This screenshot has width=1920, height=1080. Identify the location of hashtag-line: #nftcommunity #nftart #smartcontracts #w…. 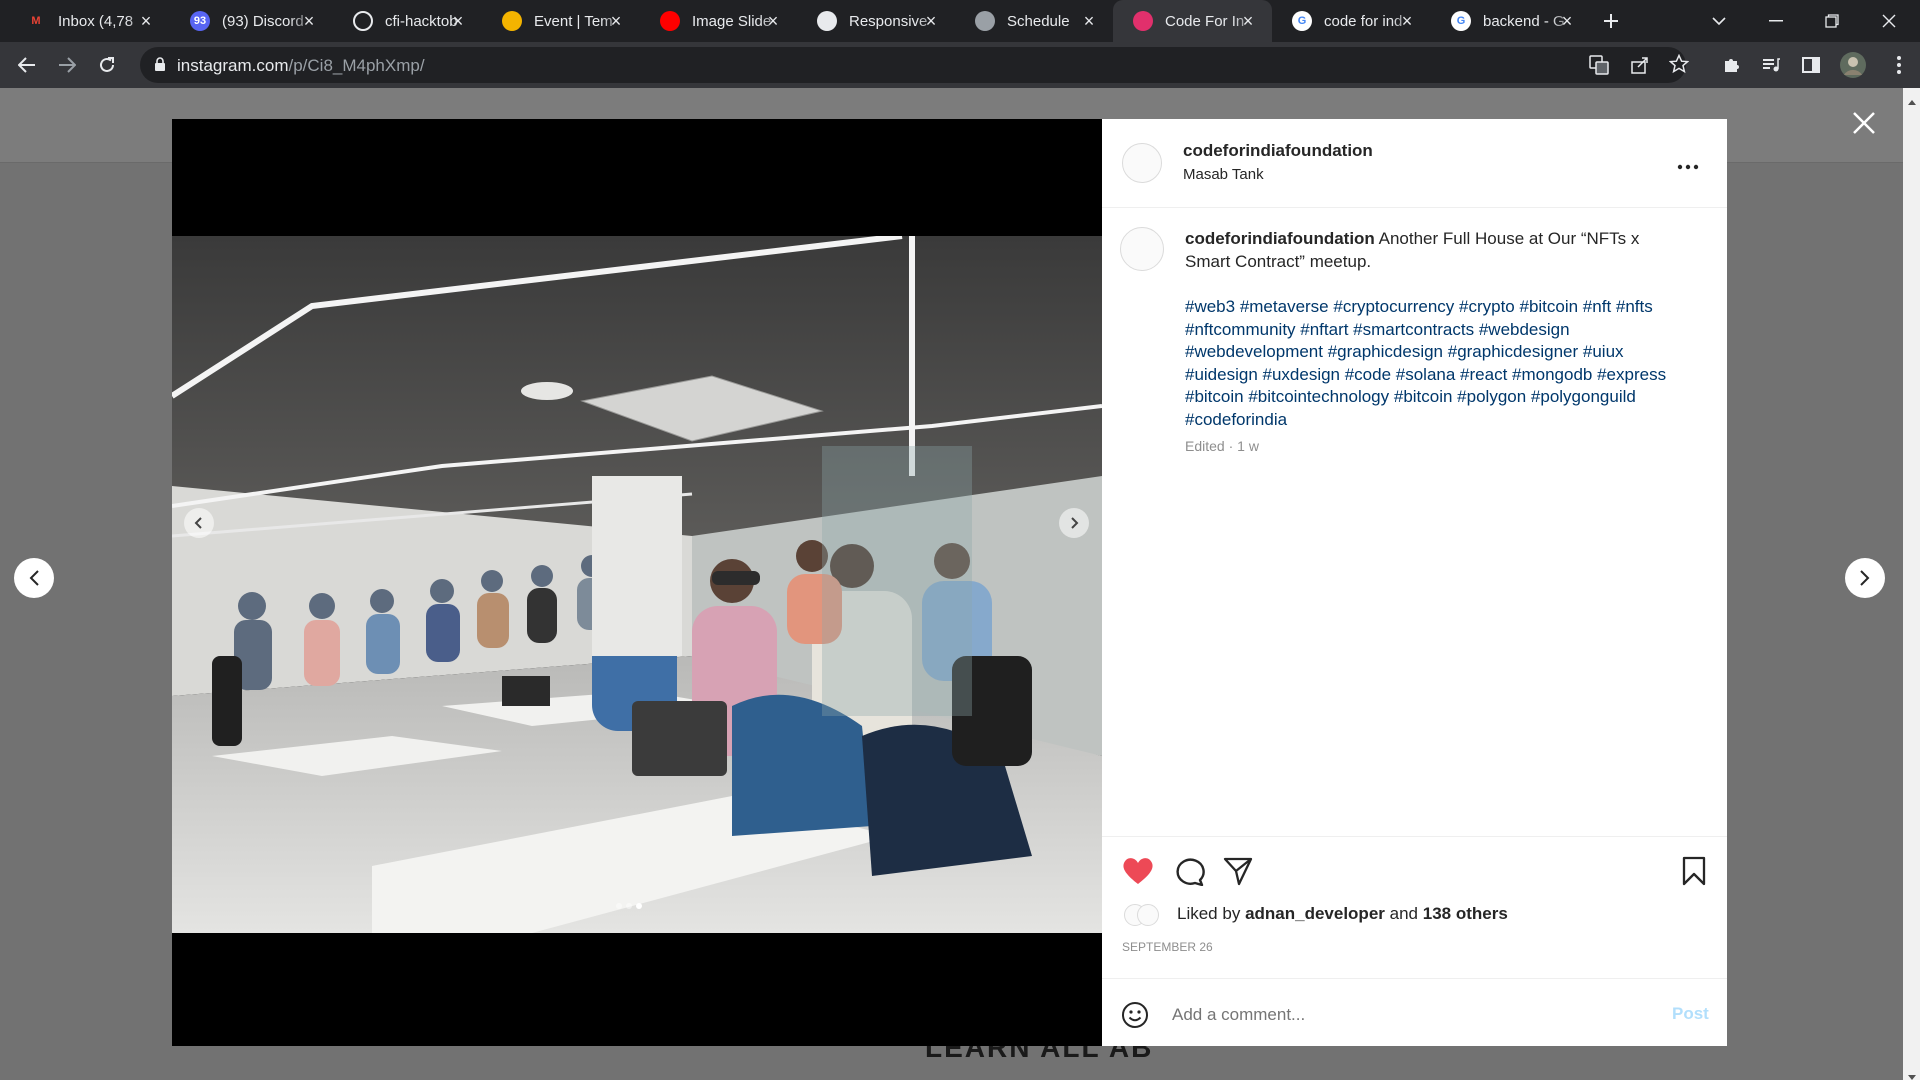
(1377, 330).